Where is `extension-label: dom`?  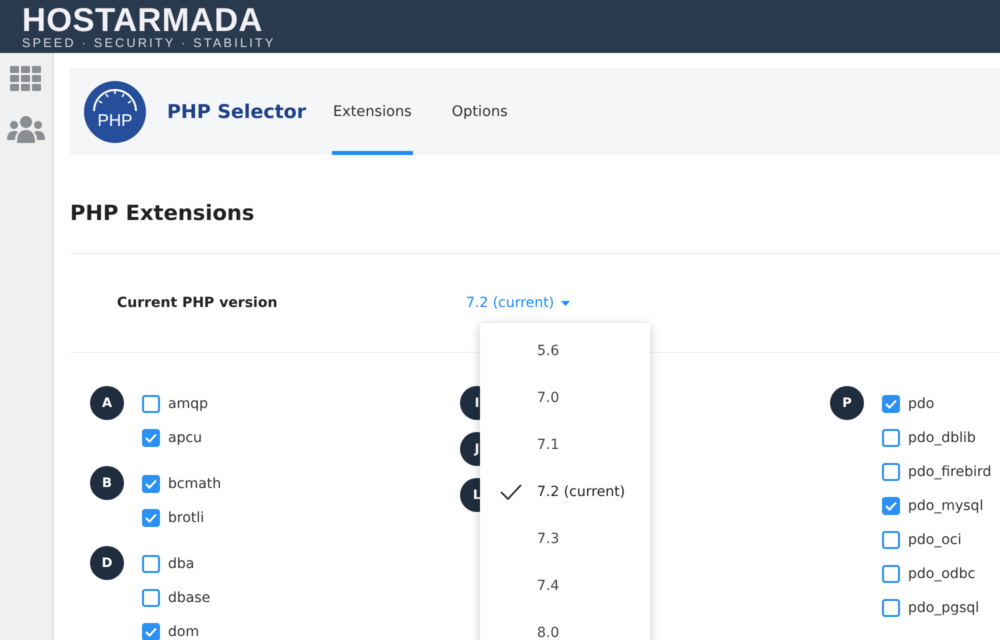
extension-label: dom is located at coordinates (184, 632).